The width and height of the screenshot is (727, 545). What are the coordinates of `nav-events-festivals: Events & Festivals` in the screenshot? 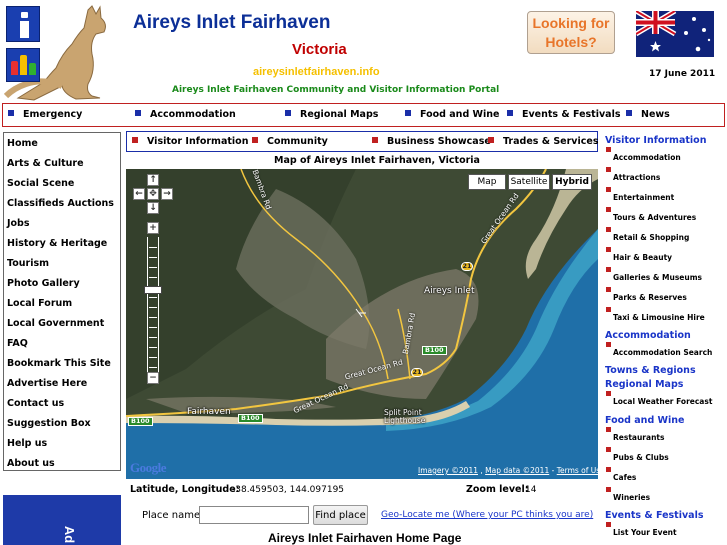 It's located at (564, 114).